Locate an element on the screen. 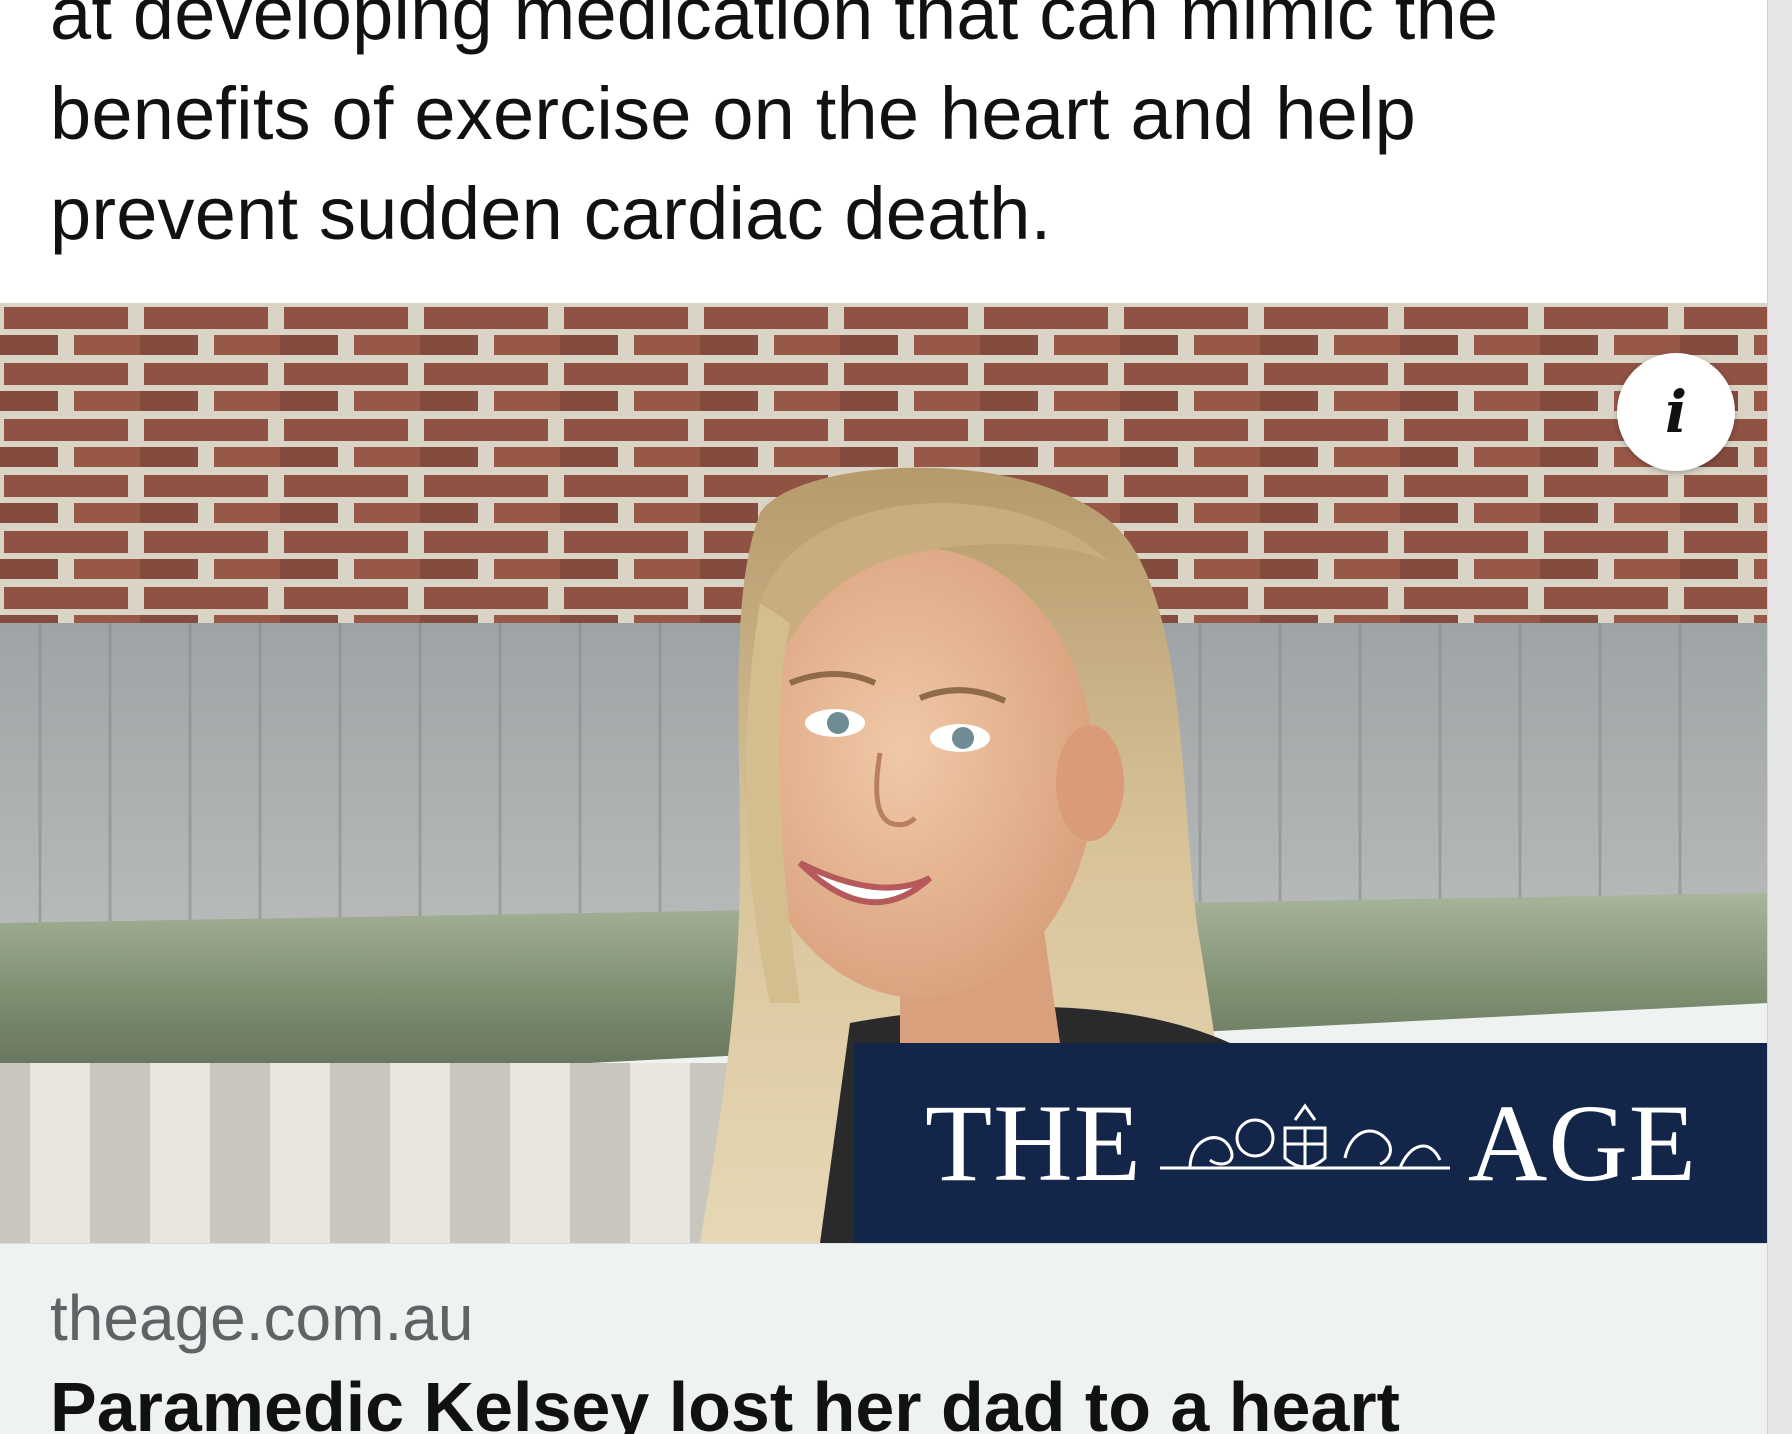 This screenshot has height=1434, width=1792. coat-of-arms-icon is located at coordinates (1304, 1136).